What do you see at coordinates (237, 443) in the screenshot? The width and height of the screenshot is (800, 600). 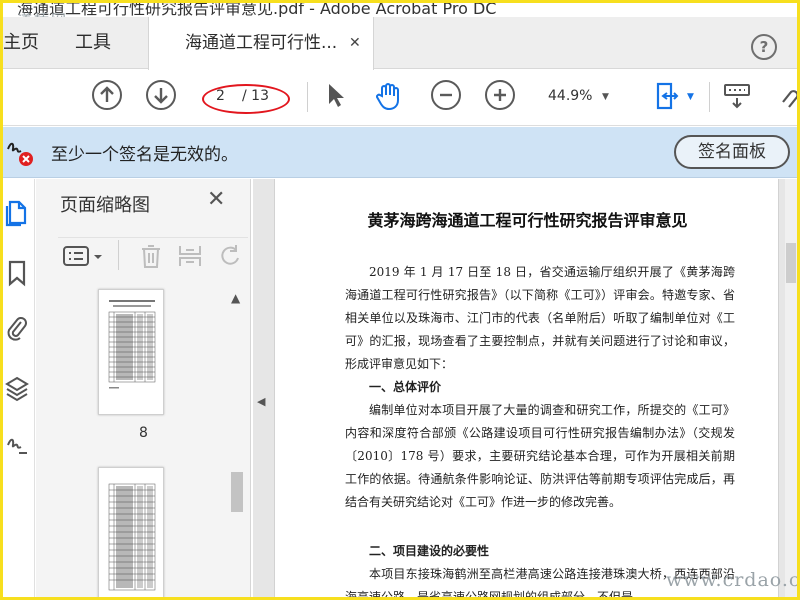 I see `thumbnails-scrollbar: ▲` at bounding box center [237, 443].